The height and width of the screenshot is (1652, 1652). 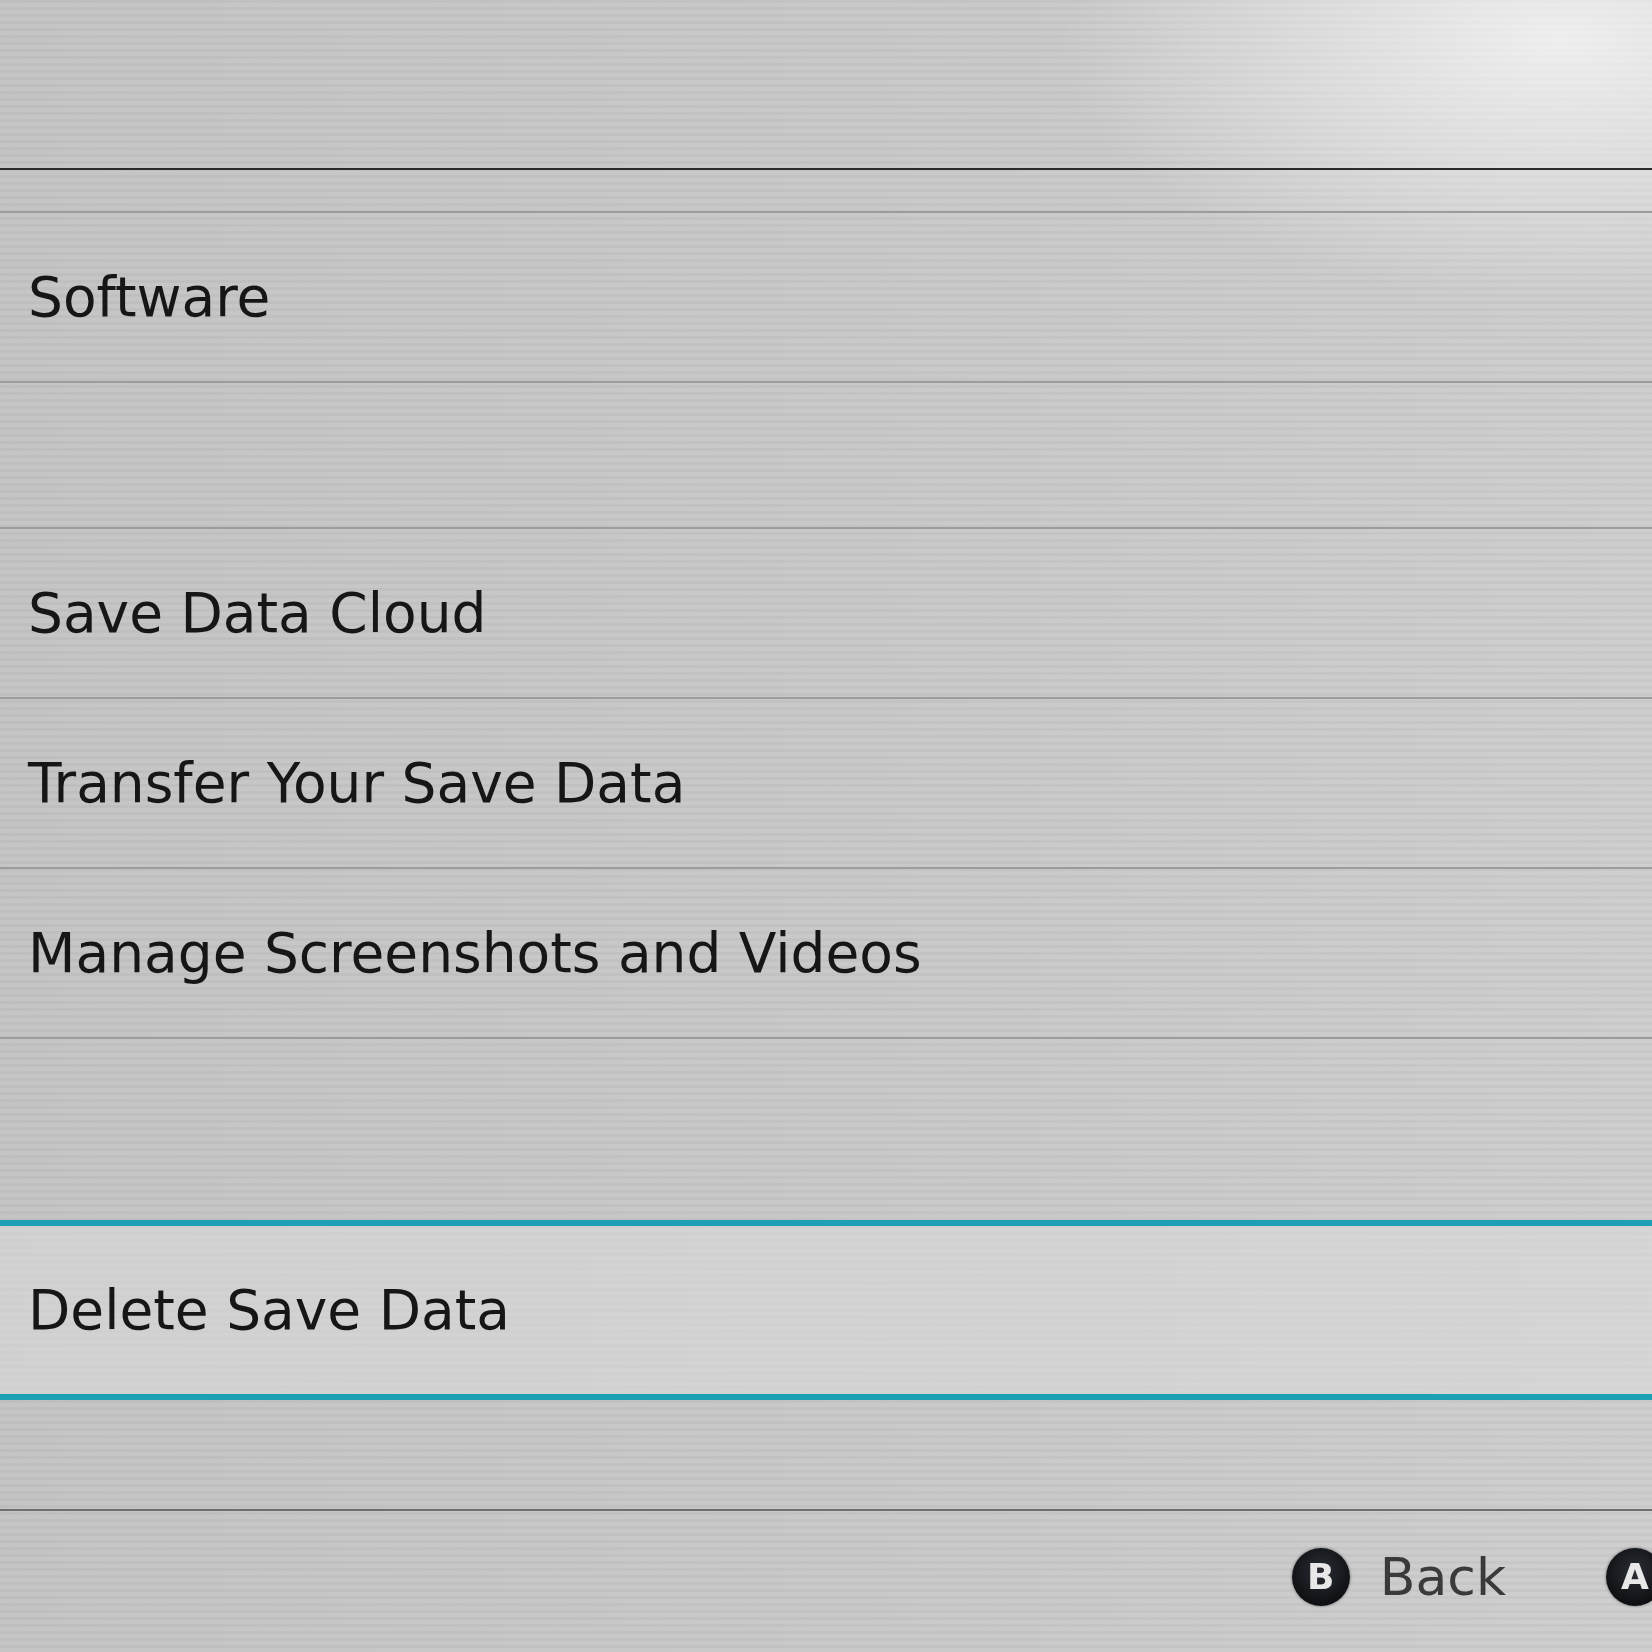 What do you see at coordinates (1398, 1576) in the screenshot?
I see `back-button: B Back` at bounding box center [1398, 1576].